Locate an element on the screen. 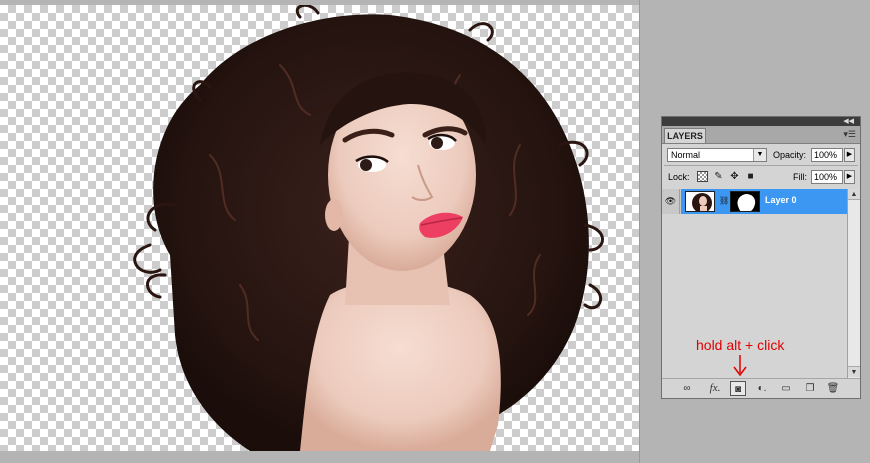 This screenshot has height=463, width=870. layers-scrollbar: ▲ ▼ is located at coordinates (853, 283).